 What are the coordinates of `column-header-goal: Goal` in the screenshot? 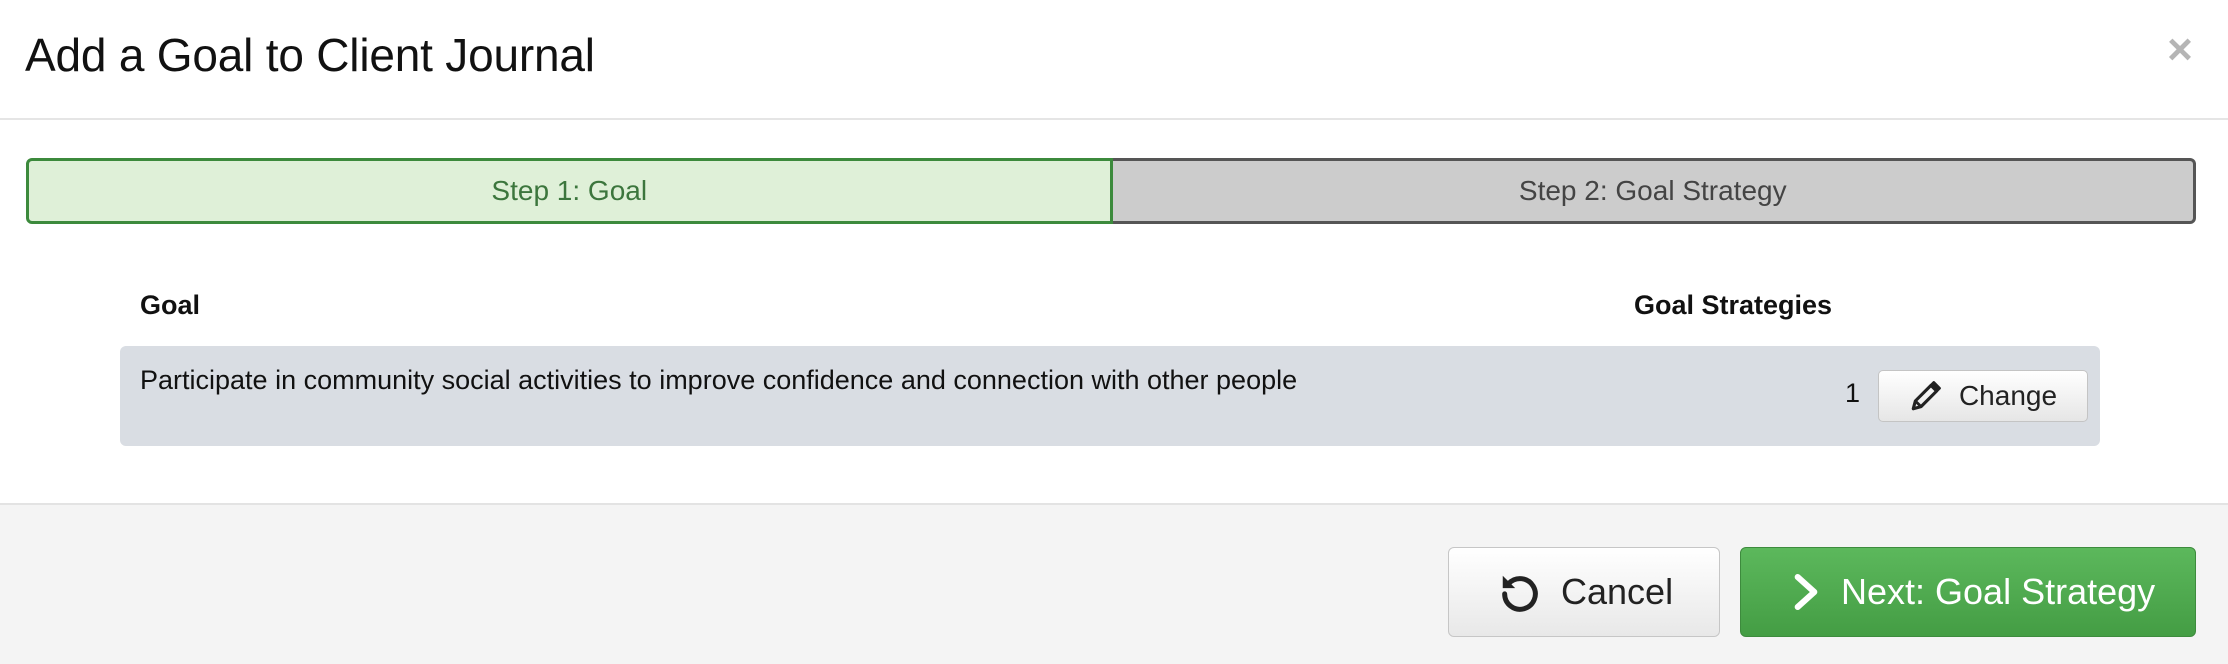 It's located at (170, 305).